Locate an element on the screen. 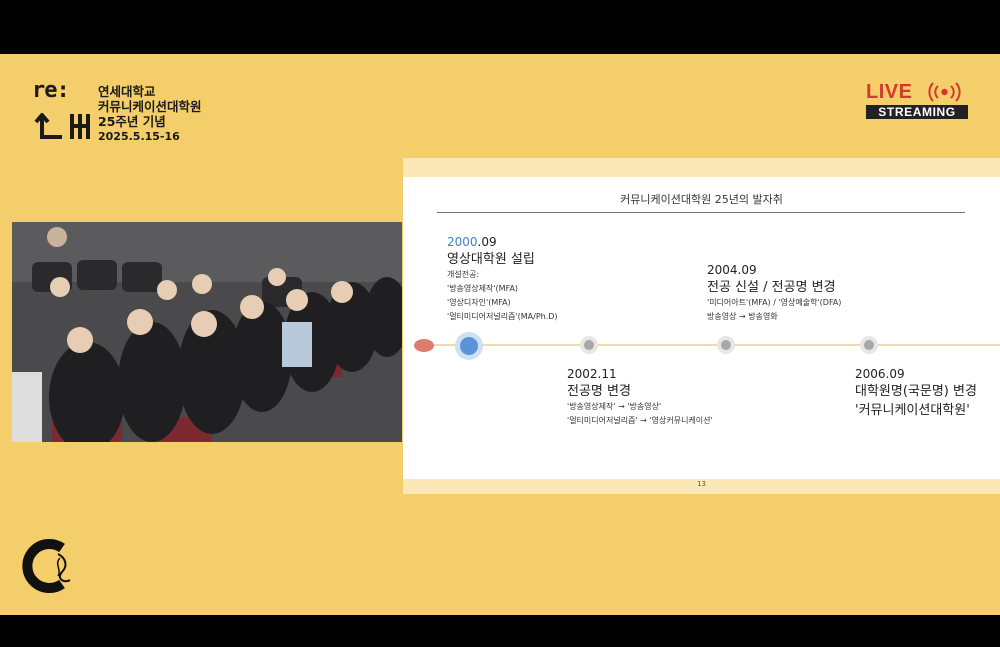 The image size is (1000, 647). event-detail: '미디어아트'(MFA) / '영상예술학'(DFA) is located at coordinates (774, 302).